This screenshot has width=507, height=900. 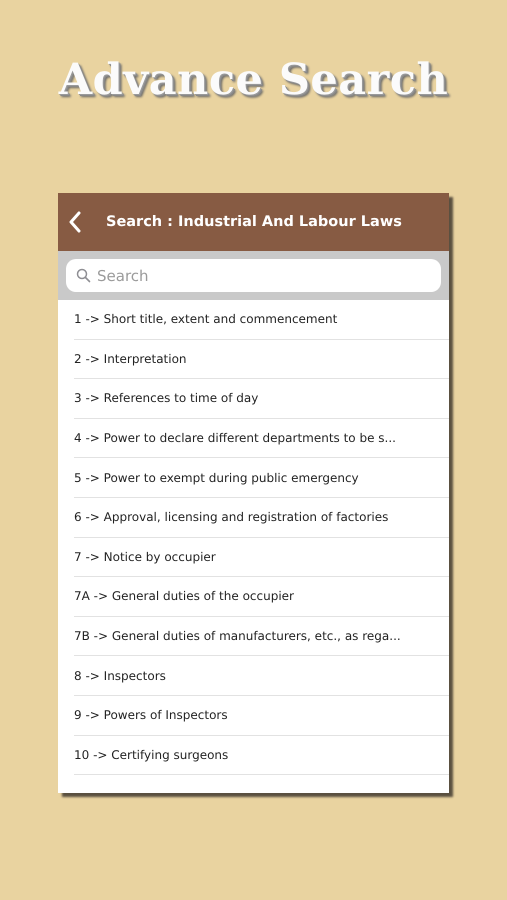 I want to click on list-item: 6 -> Approval, licensing and registration of factories, so click(x=261, y=518).